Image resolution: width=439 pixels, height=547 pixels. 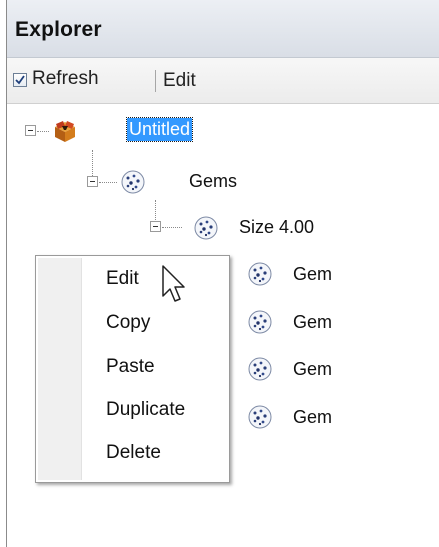 I want to click on checkmark-icon, so click(x=20, y=80).